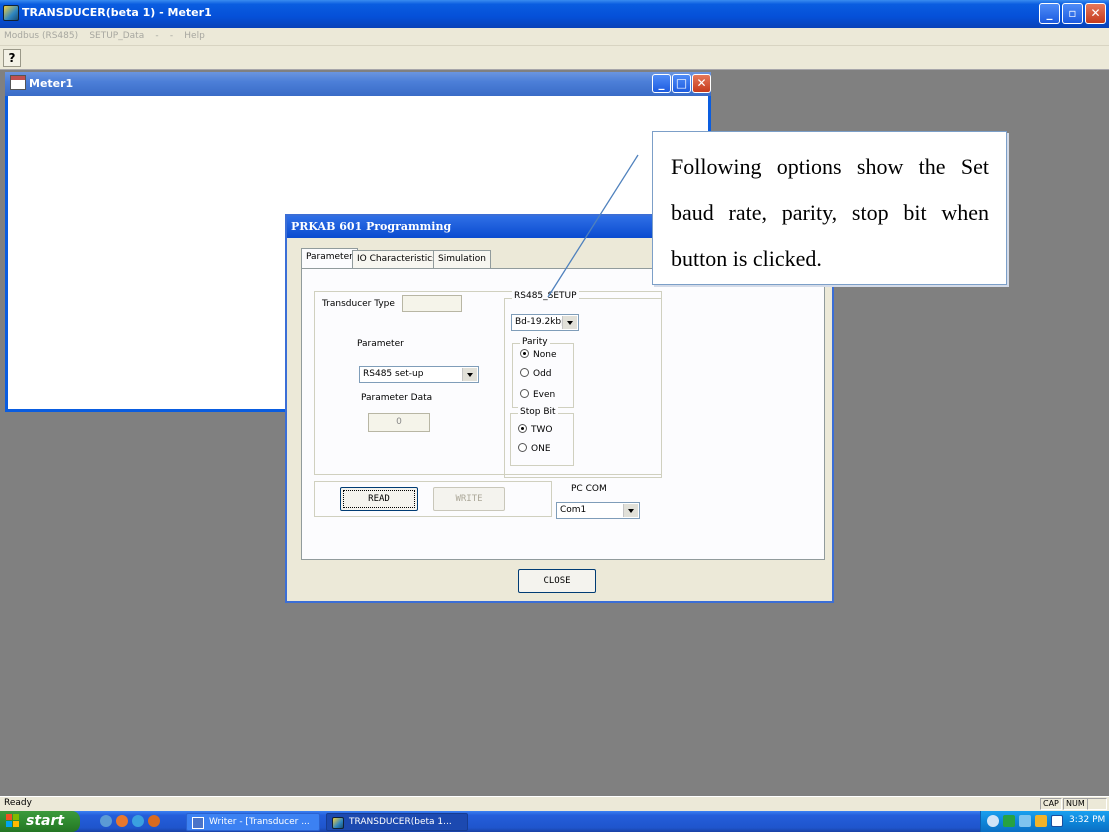  I want to click on tab-simulation: Simulation, so click(462, 260).